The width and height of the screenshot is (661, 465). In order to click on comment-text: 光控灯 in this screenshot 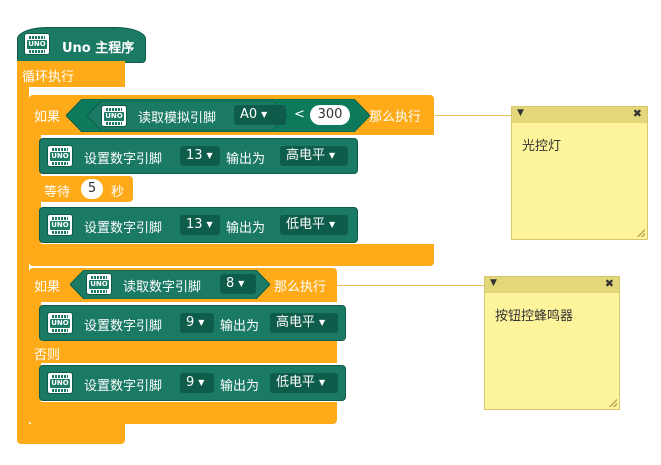, I will do `click(541, 144)`.